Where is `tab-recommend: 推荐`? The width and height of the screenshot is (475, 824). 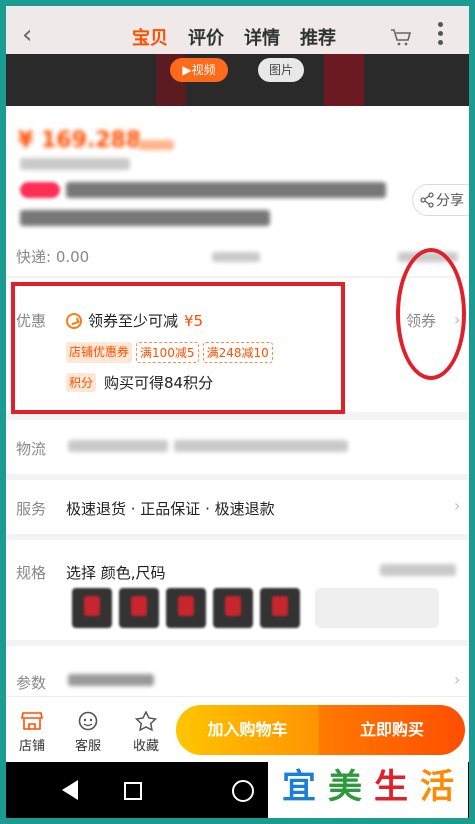 tab-recommend: 推荐 is located at coordinates (318, 37).